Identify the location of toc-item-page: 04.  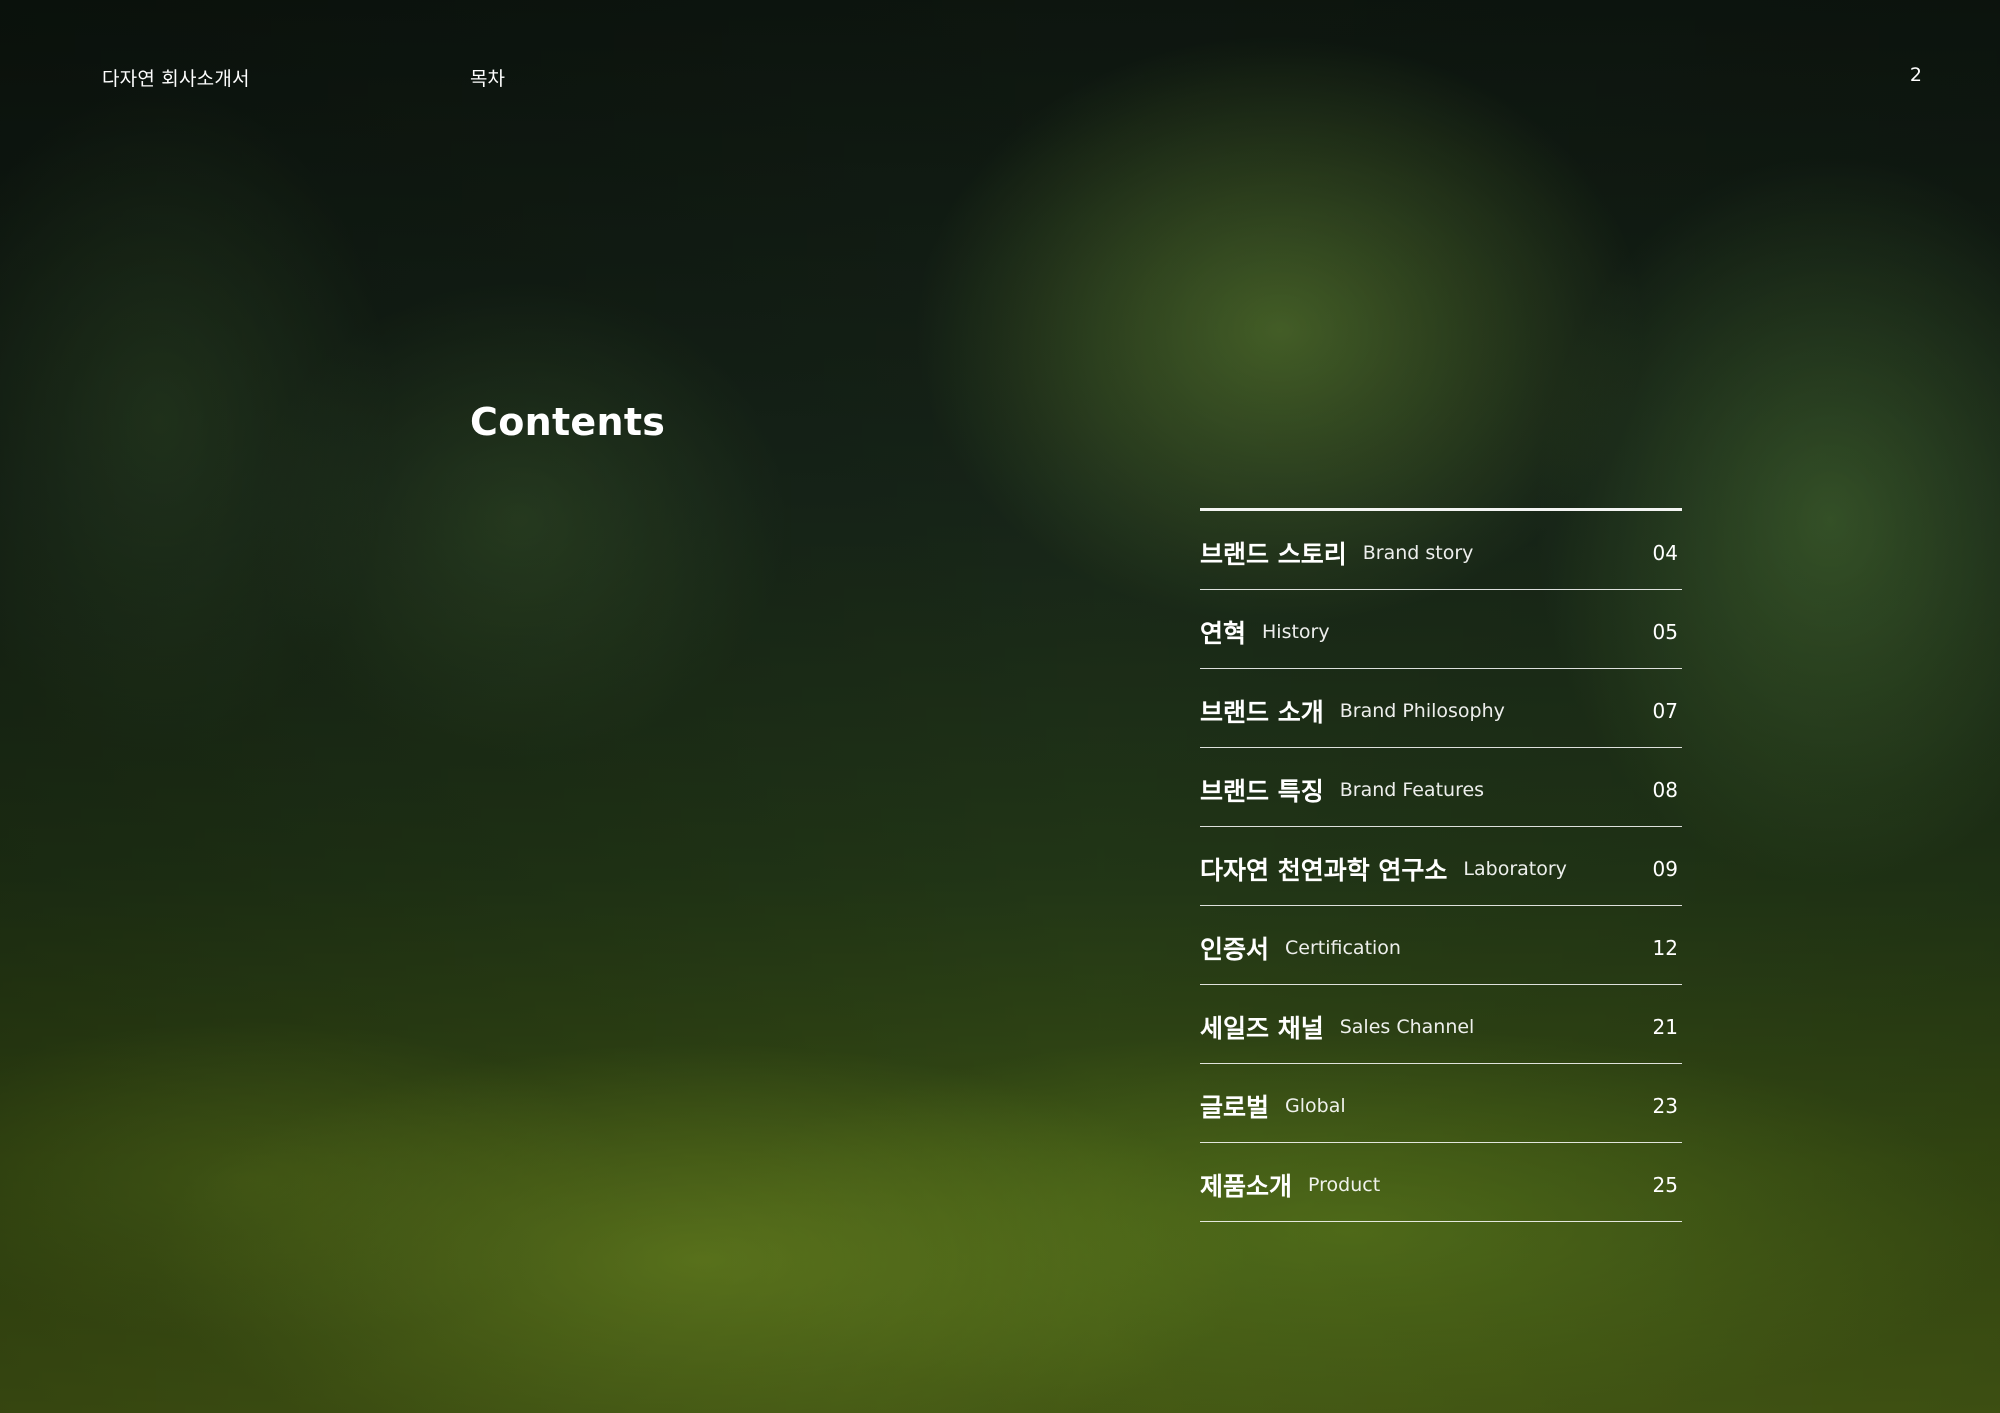
(1665, 553).